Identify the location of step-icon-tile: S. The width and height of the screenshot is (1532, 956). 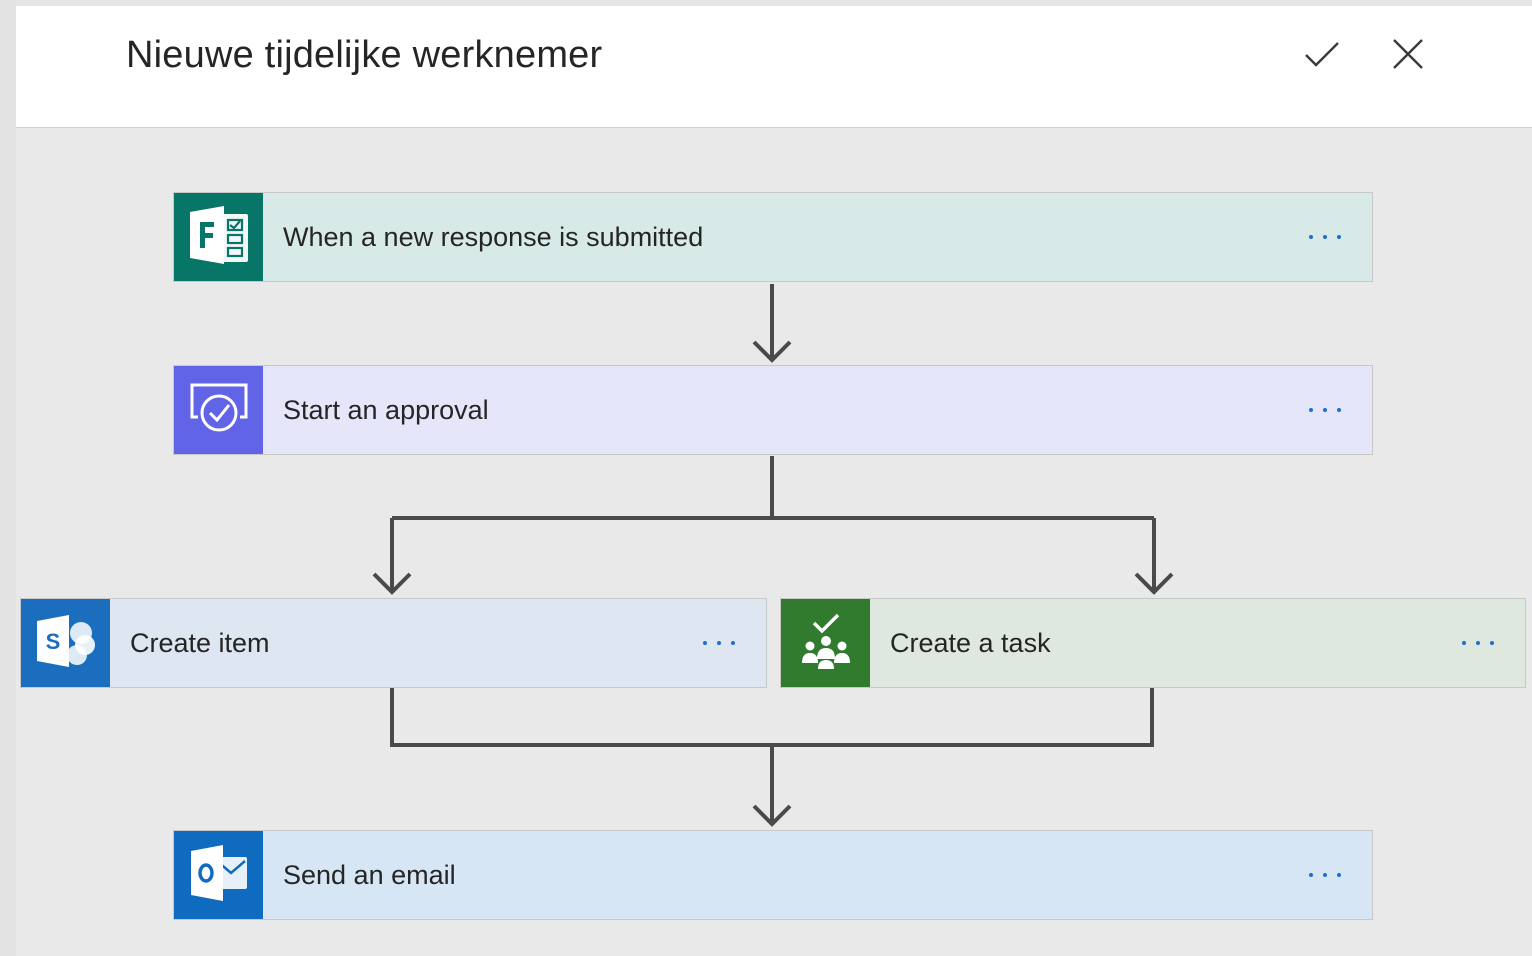
(65, 643).